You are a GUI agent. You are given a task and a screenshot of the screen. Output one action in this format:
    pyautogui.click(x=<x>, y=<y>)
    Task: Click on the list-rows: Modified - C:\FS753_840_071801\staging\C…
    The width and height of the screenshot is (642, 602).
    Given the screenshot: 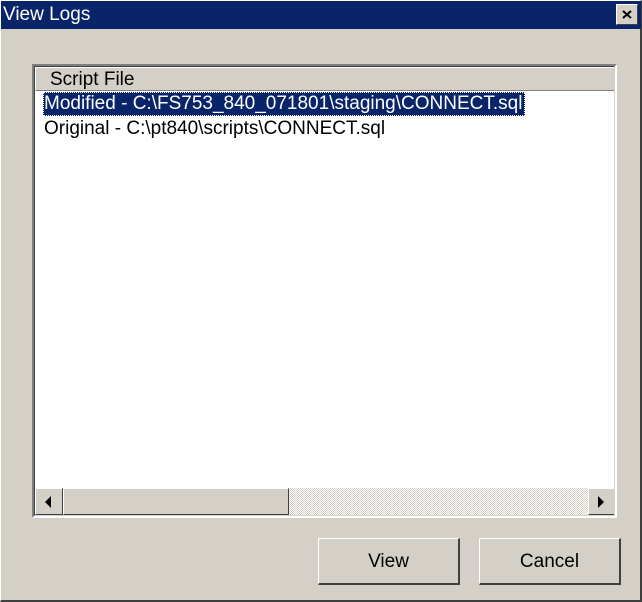 What is the action you would take?
    pyautogui.click(x=324, y=117)
    